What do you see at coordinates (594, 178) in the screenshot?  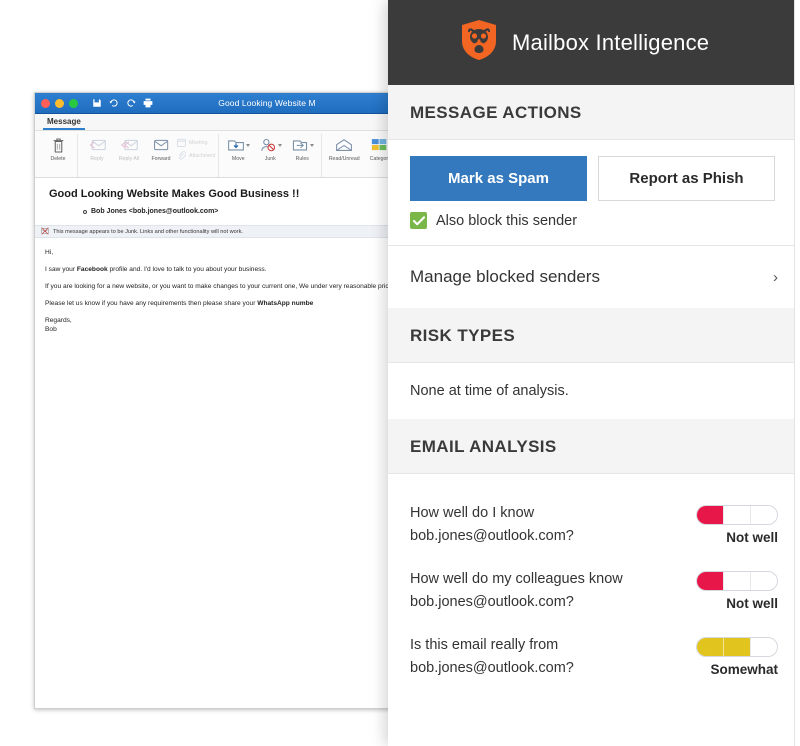 I see `action-button-row: Mark as Spam Report as Phish` at bounding box center [594, 178].